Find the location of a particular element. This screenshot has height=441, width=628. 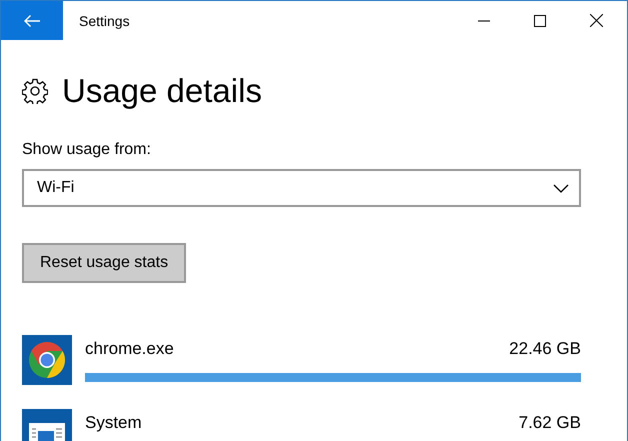

minimize-icon is located at coordinates (484, 21).